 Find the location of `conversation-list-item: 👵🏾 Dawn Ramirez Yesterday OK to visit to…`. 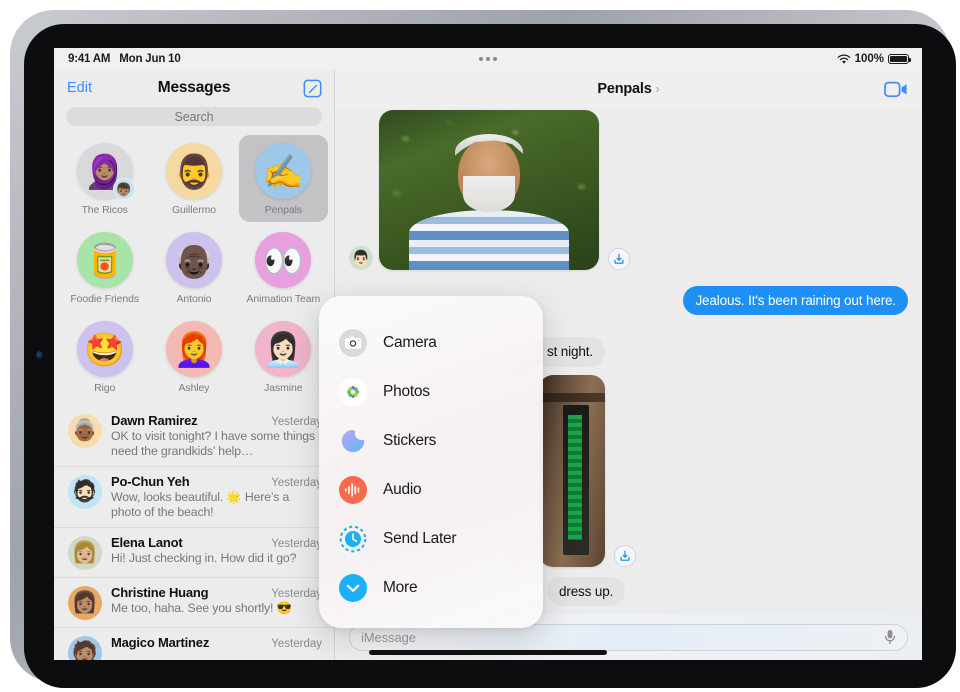

conversation-list-item: 👵🏾 Dawn Ramirez Yesterday OK to visit to… is located at coordinates (194, 436).